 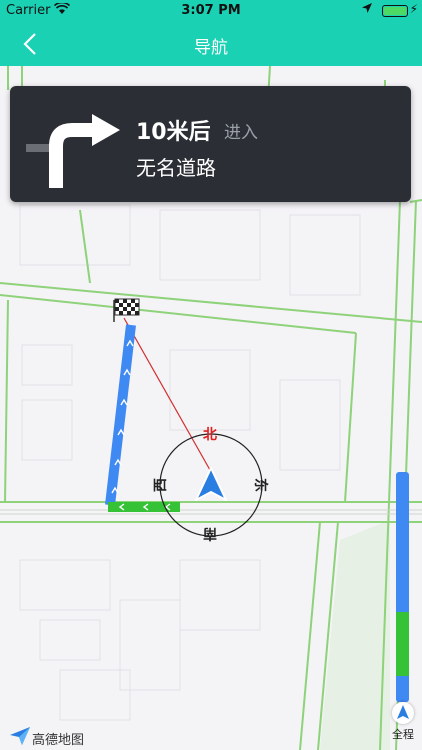 I want to click on battery-icon, so click(x=395, y=11).